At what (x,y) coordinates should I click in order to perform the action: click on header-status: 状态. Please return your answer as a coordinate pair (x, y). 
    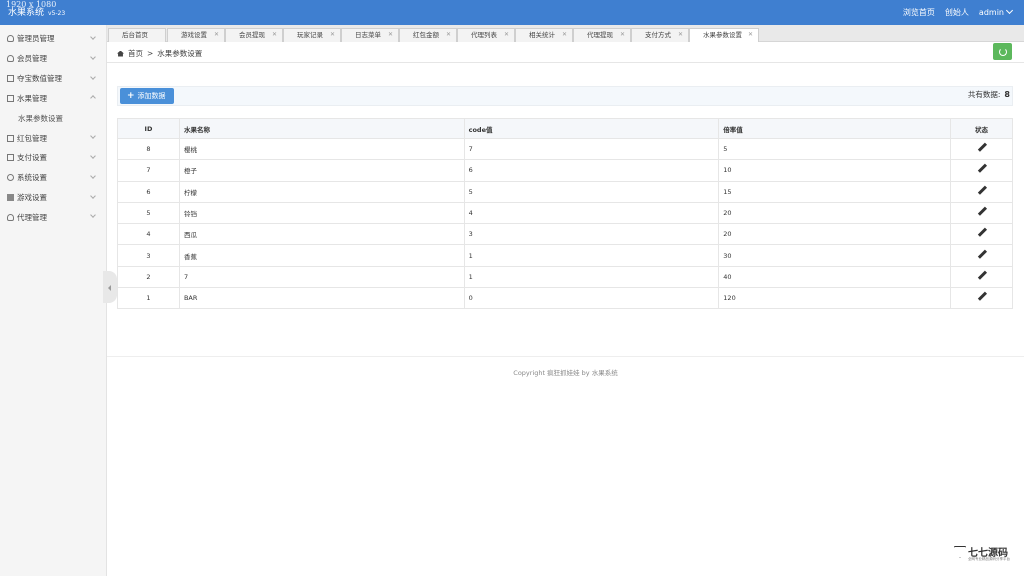
    Looking at the image, I should click on (981, 128).